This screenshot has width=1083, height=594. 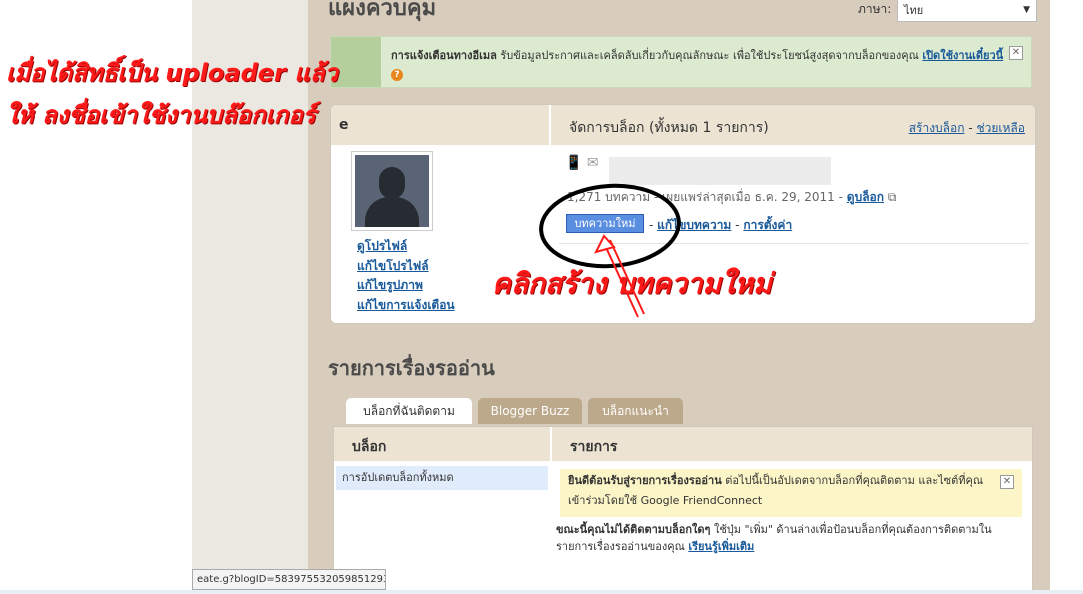 What do you see at coordinates (392, 212) in the screenshot?
I see `avatar-body` at bounding box center [392, 212].